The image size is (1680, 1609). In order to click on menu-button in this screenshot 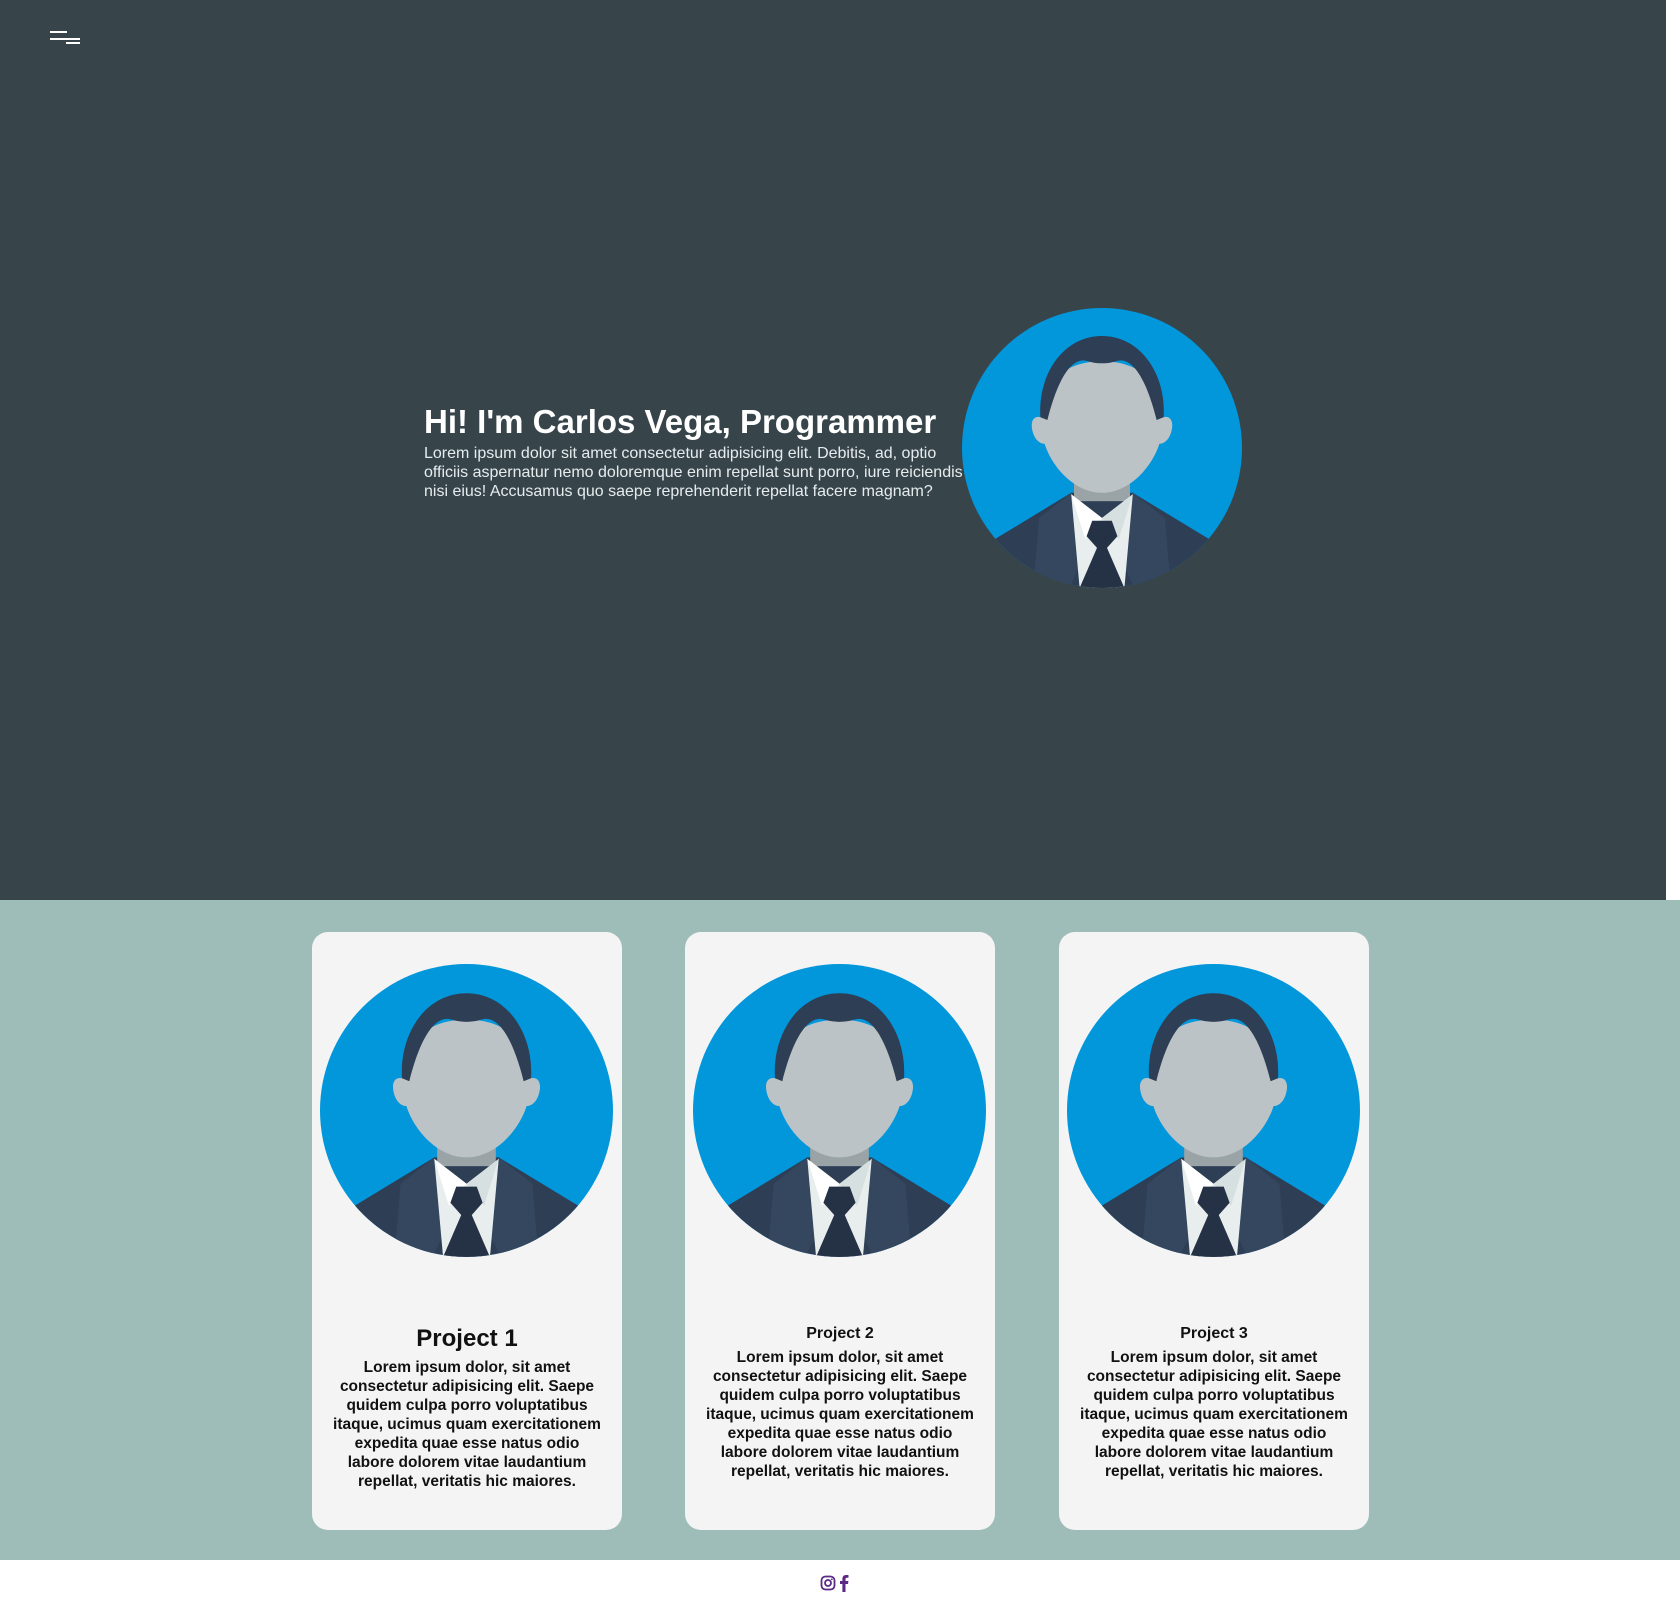, I will do `click(64, 38)`.